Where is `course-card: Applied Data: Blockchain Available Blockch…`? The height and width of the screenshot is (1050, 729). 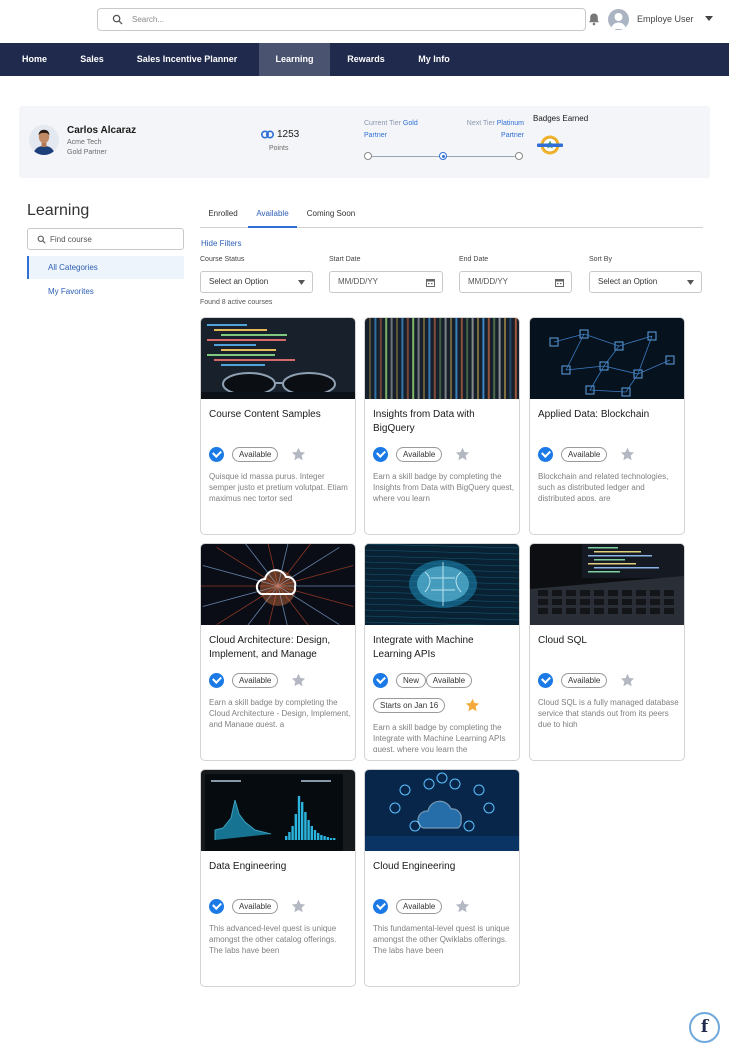
course-card: Applied Data: Blockchain Available Blockch… is located at coordinates (607, 426).